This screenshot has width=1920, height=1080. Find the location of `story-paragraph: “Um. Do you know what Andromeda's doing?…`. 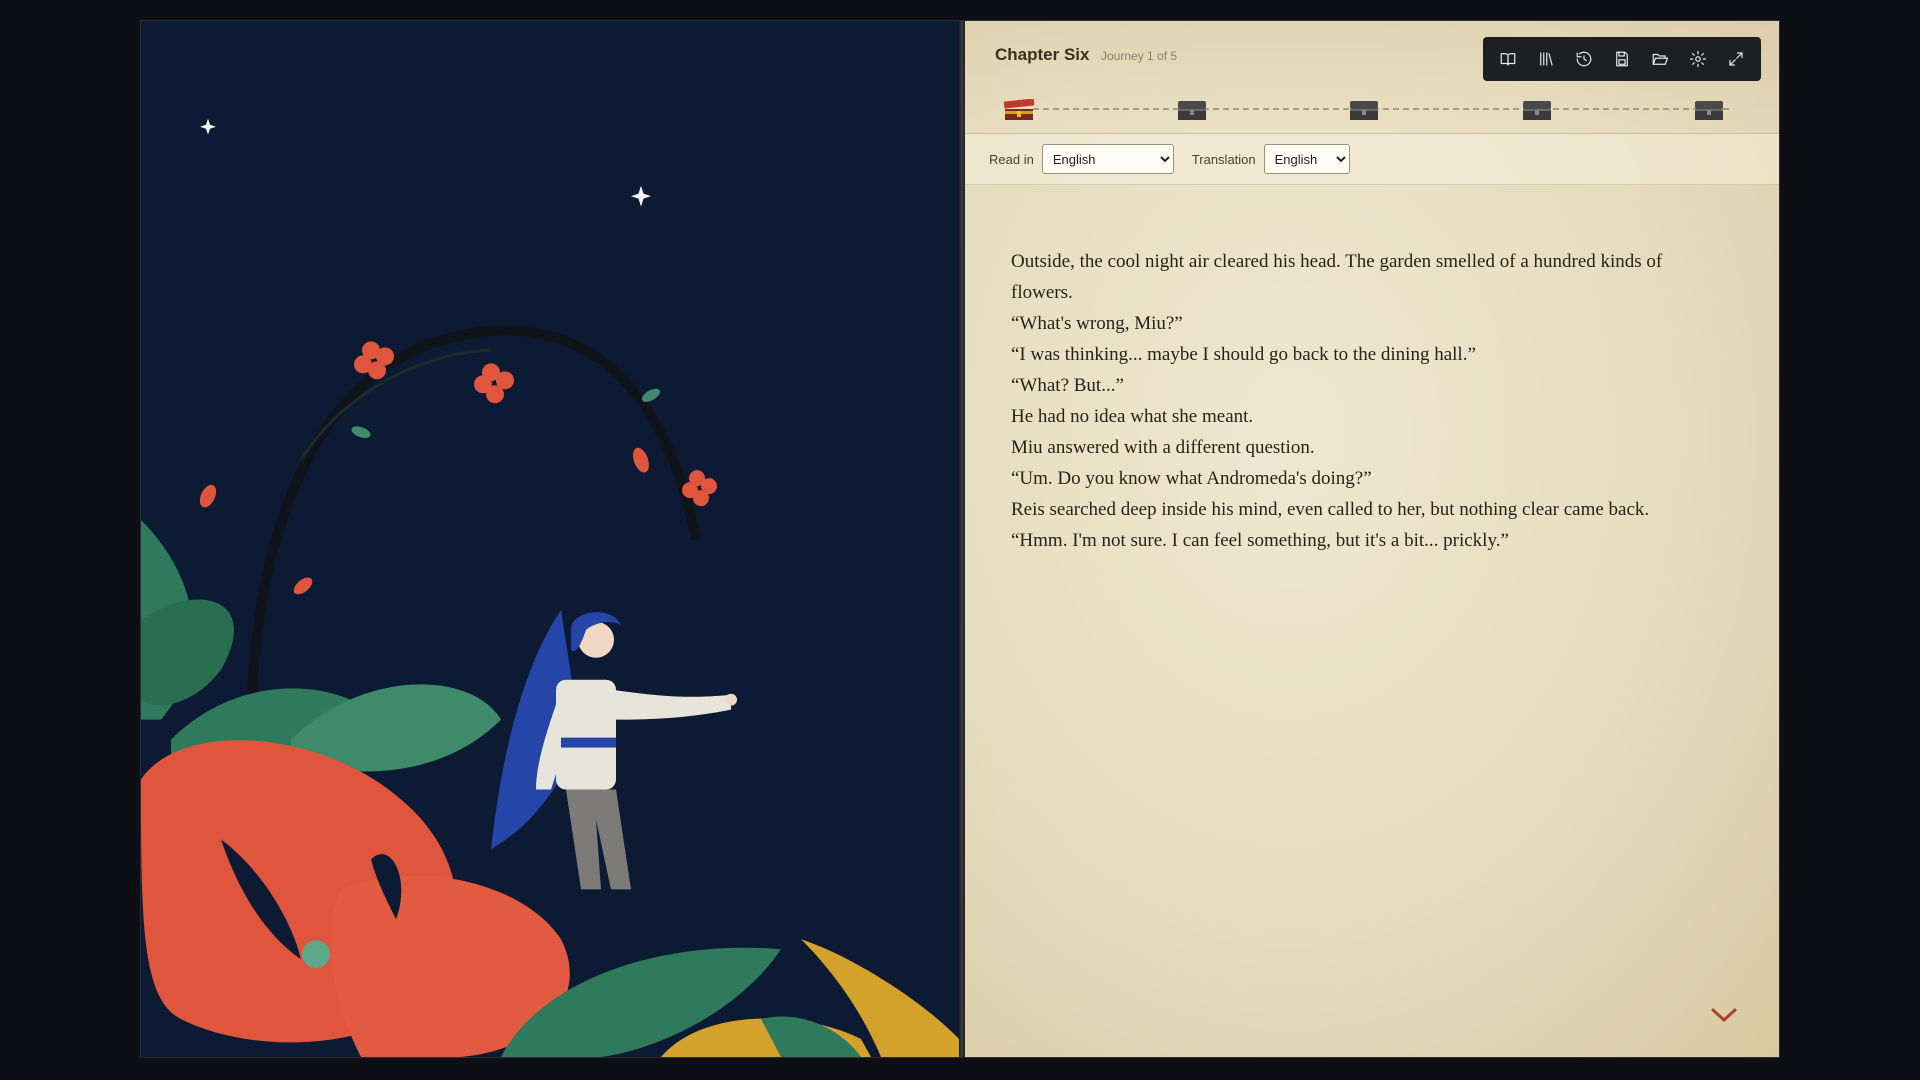

story-paragraph: “Um. Do you know what Andromeda's doing?… is located at coordinates (1191, 478).